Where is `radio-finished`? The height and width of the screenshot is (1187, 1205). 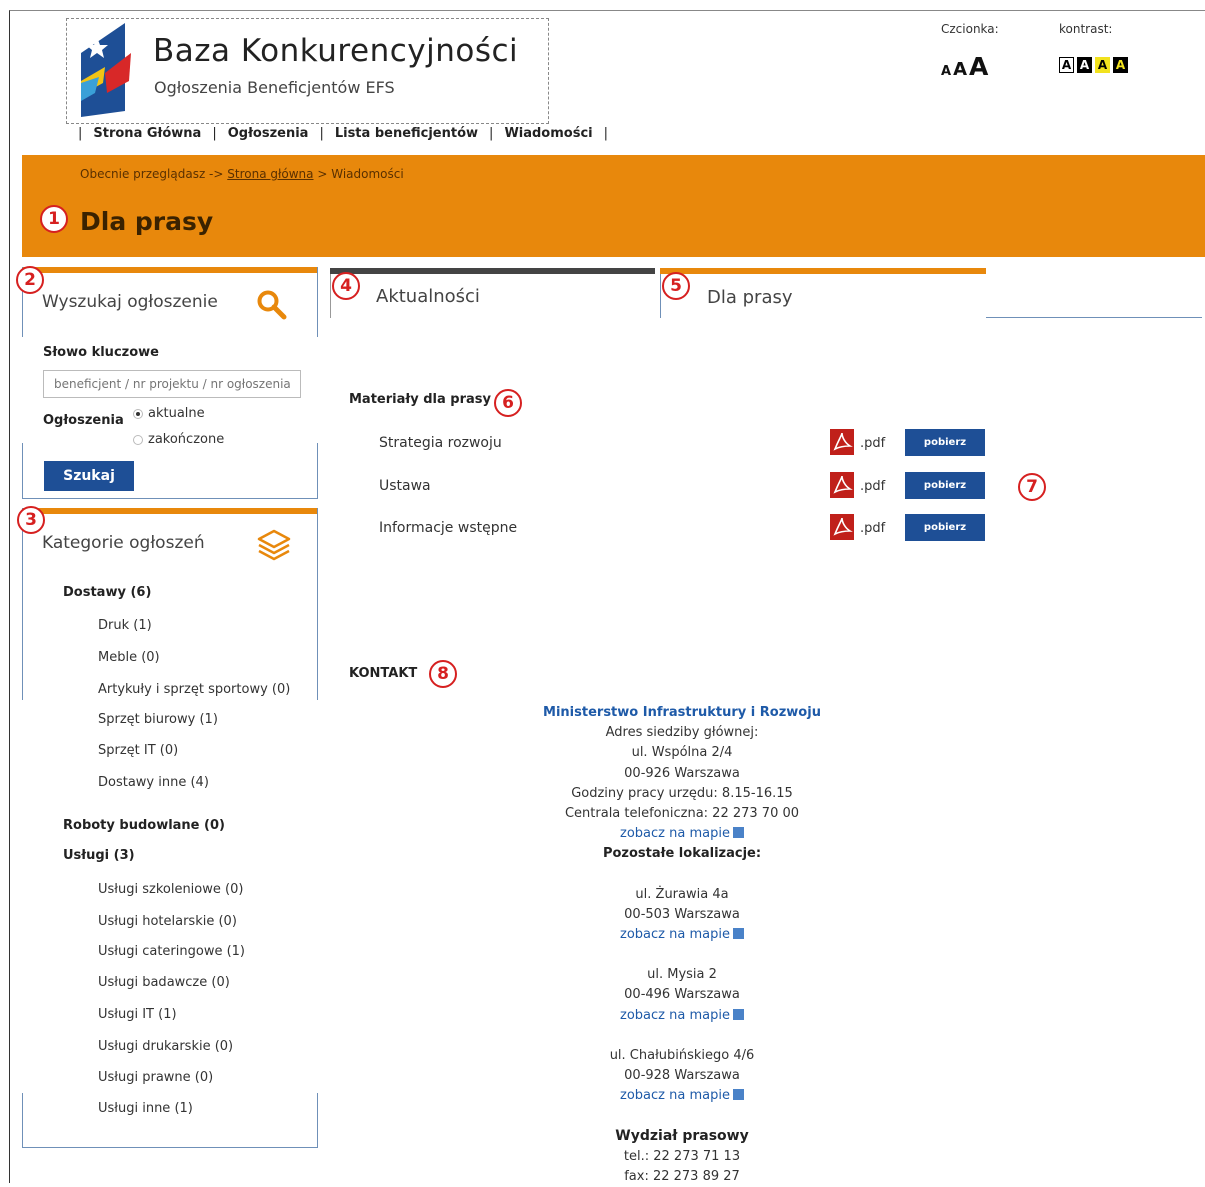
radio-finished is located at coordinates (138, 439).